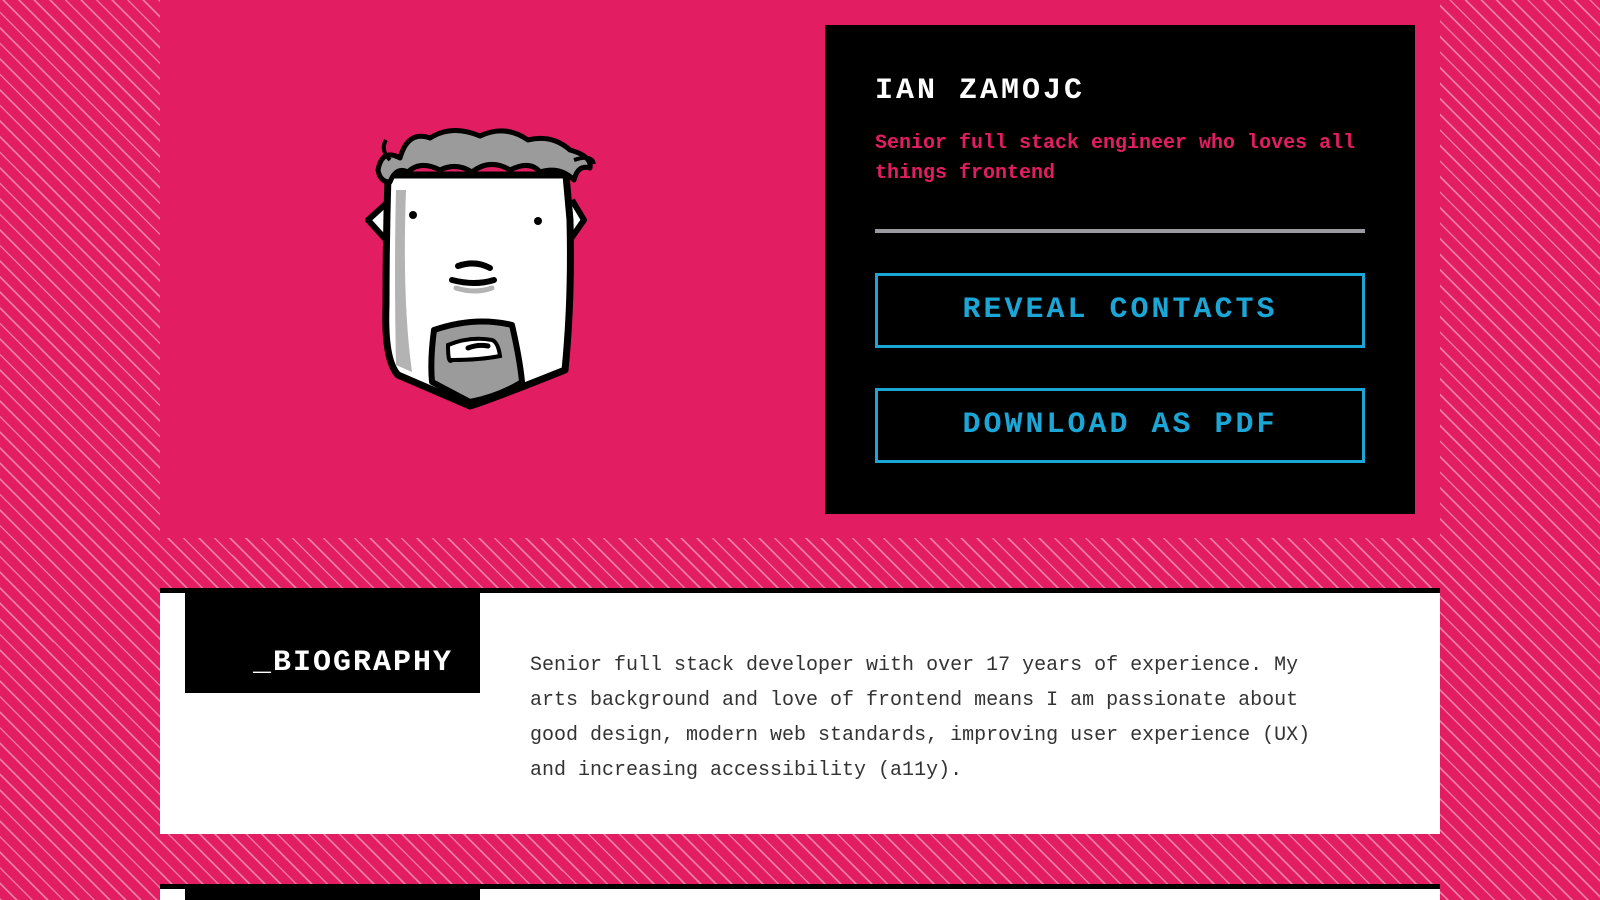  I want to click on next-section-heading, so click(332, 894).